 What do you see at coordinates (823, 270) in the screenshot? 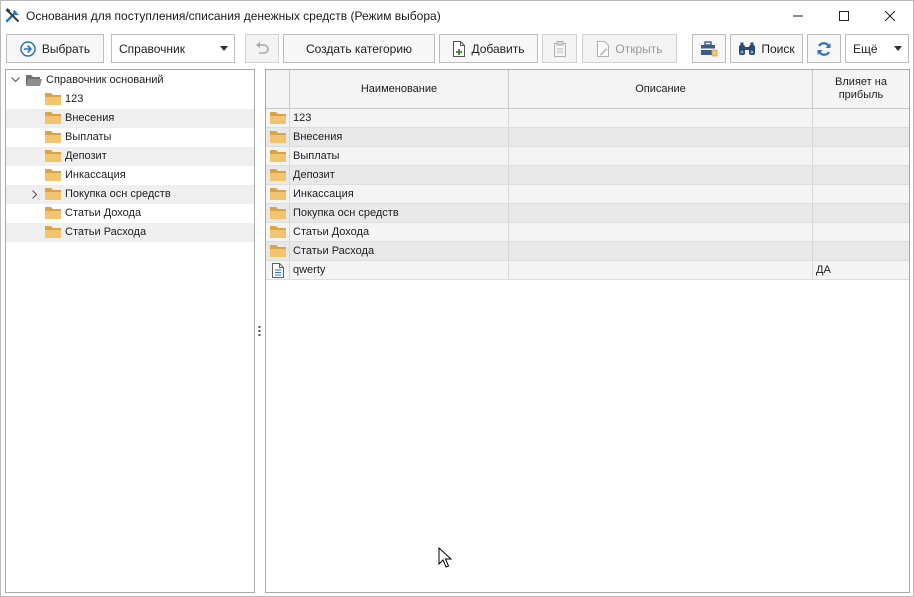
I see `row-profit: ДА` at bounding box center [823, 270].